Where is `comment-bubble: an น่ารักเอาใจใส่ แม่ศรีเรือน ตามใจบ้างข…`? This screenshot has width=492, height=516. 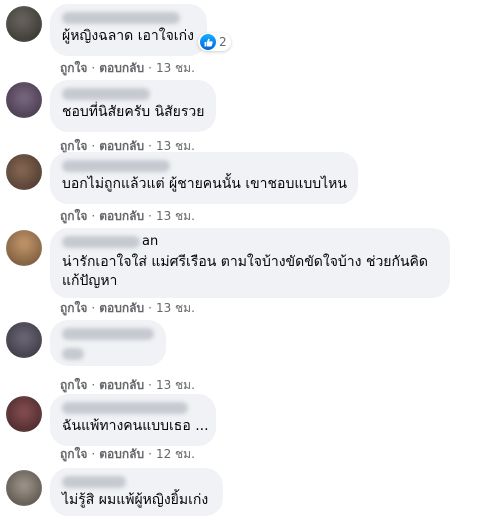
comment-bubble: an น่ารักเอาใจใส่ แม่ศรีเรือน ตามใจบ้างข… is located at coordinates (250, 263).